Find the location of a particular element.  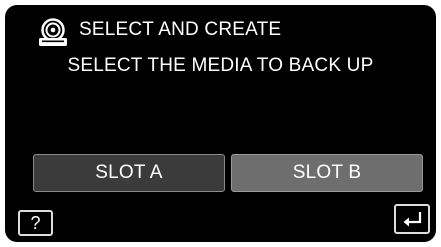

back-button is located at coordinates (412, 219).